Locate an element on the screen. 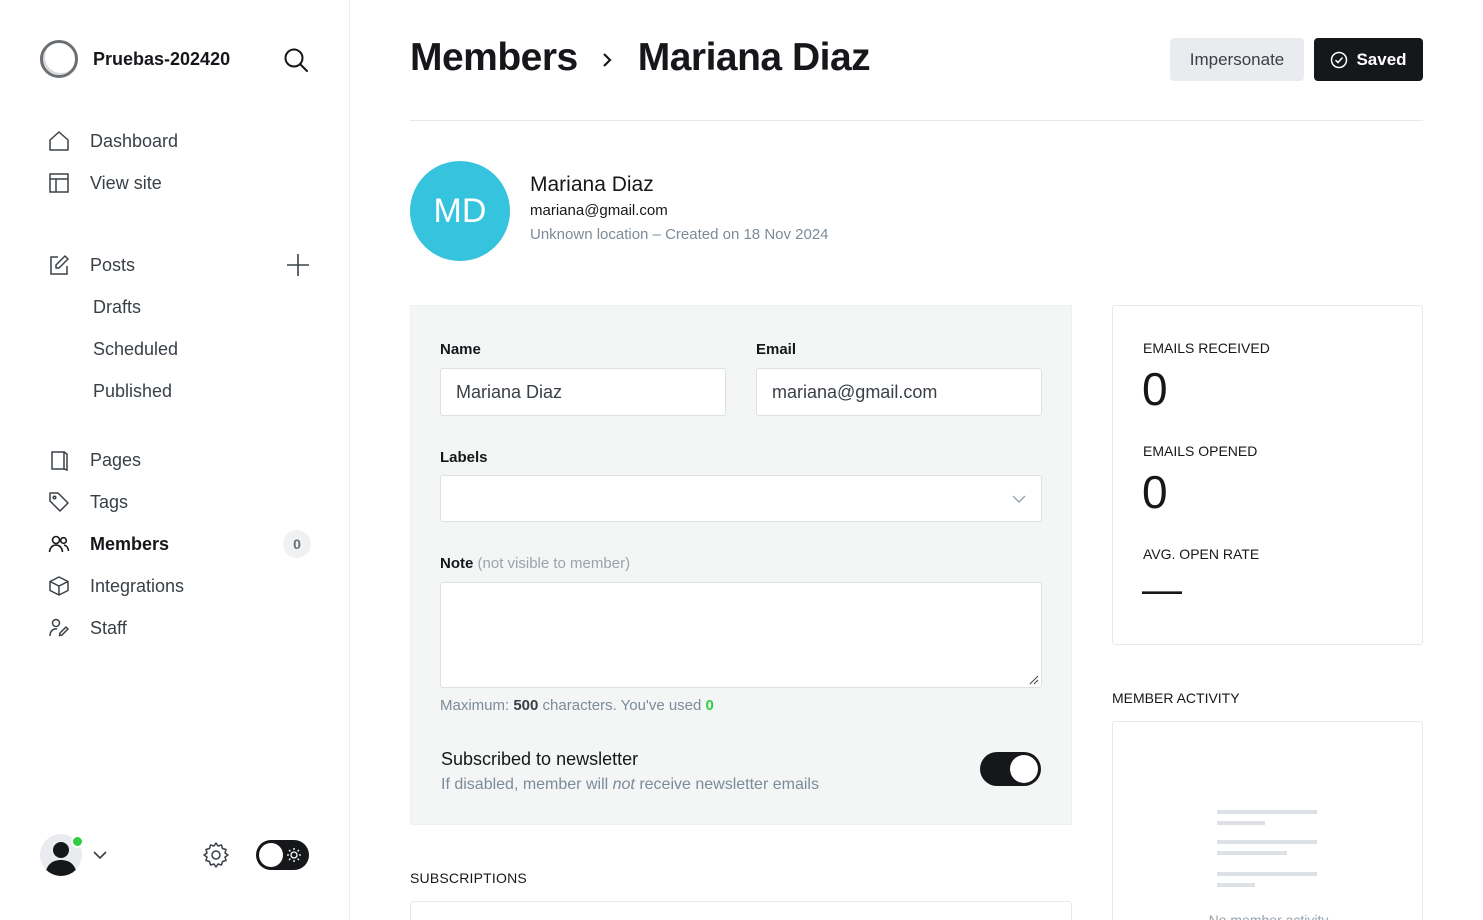  name-field: Mariana Diaz is located at coordinates (583, 392).